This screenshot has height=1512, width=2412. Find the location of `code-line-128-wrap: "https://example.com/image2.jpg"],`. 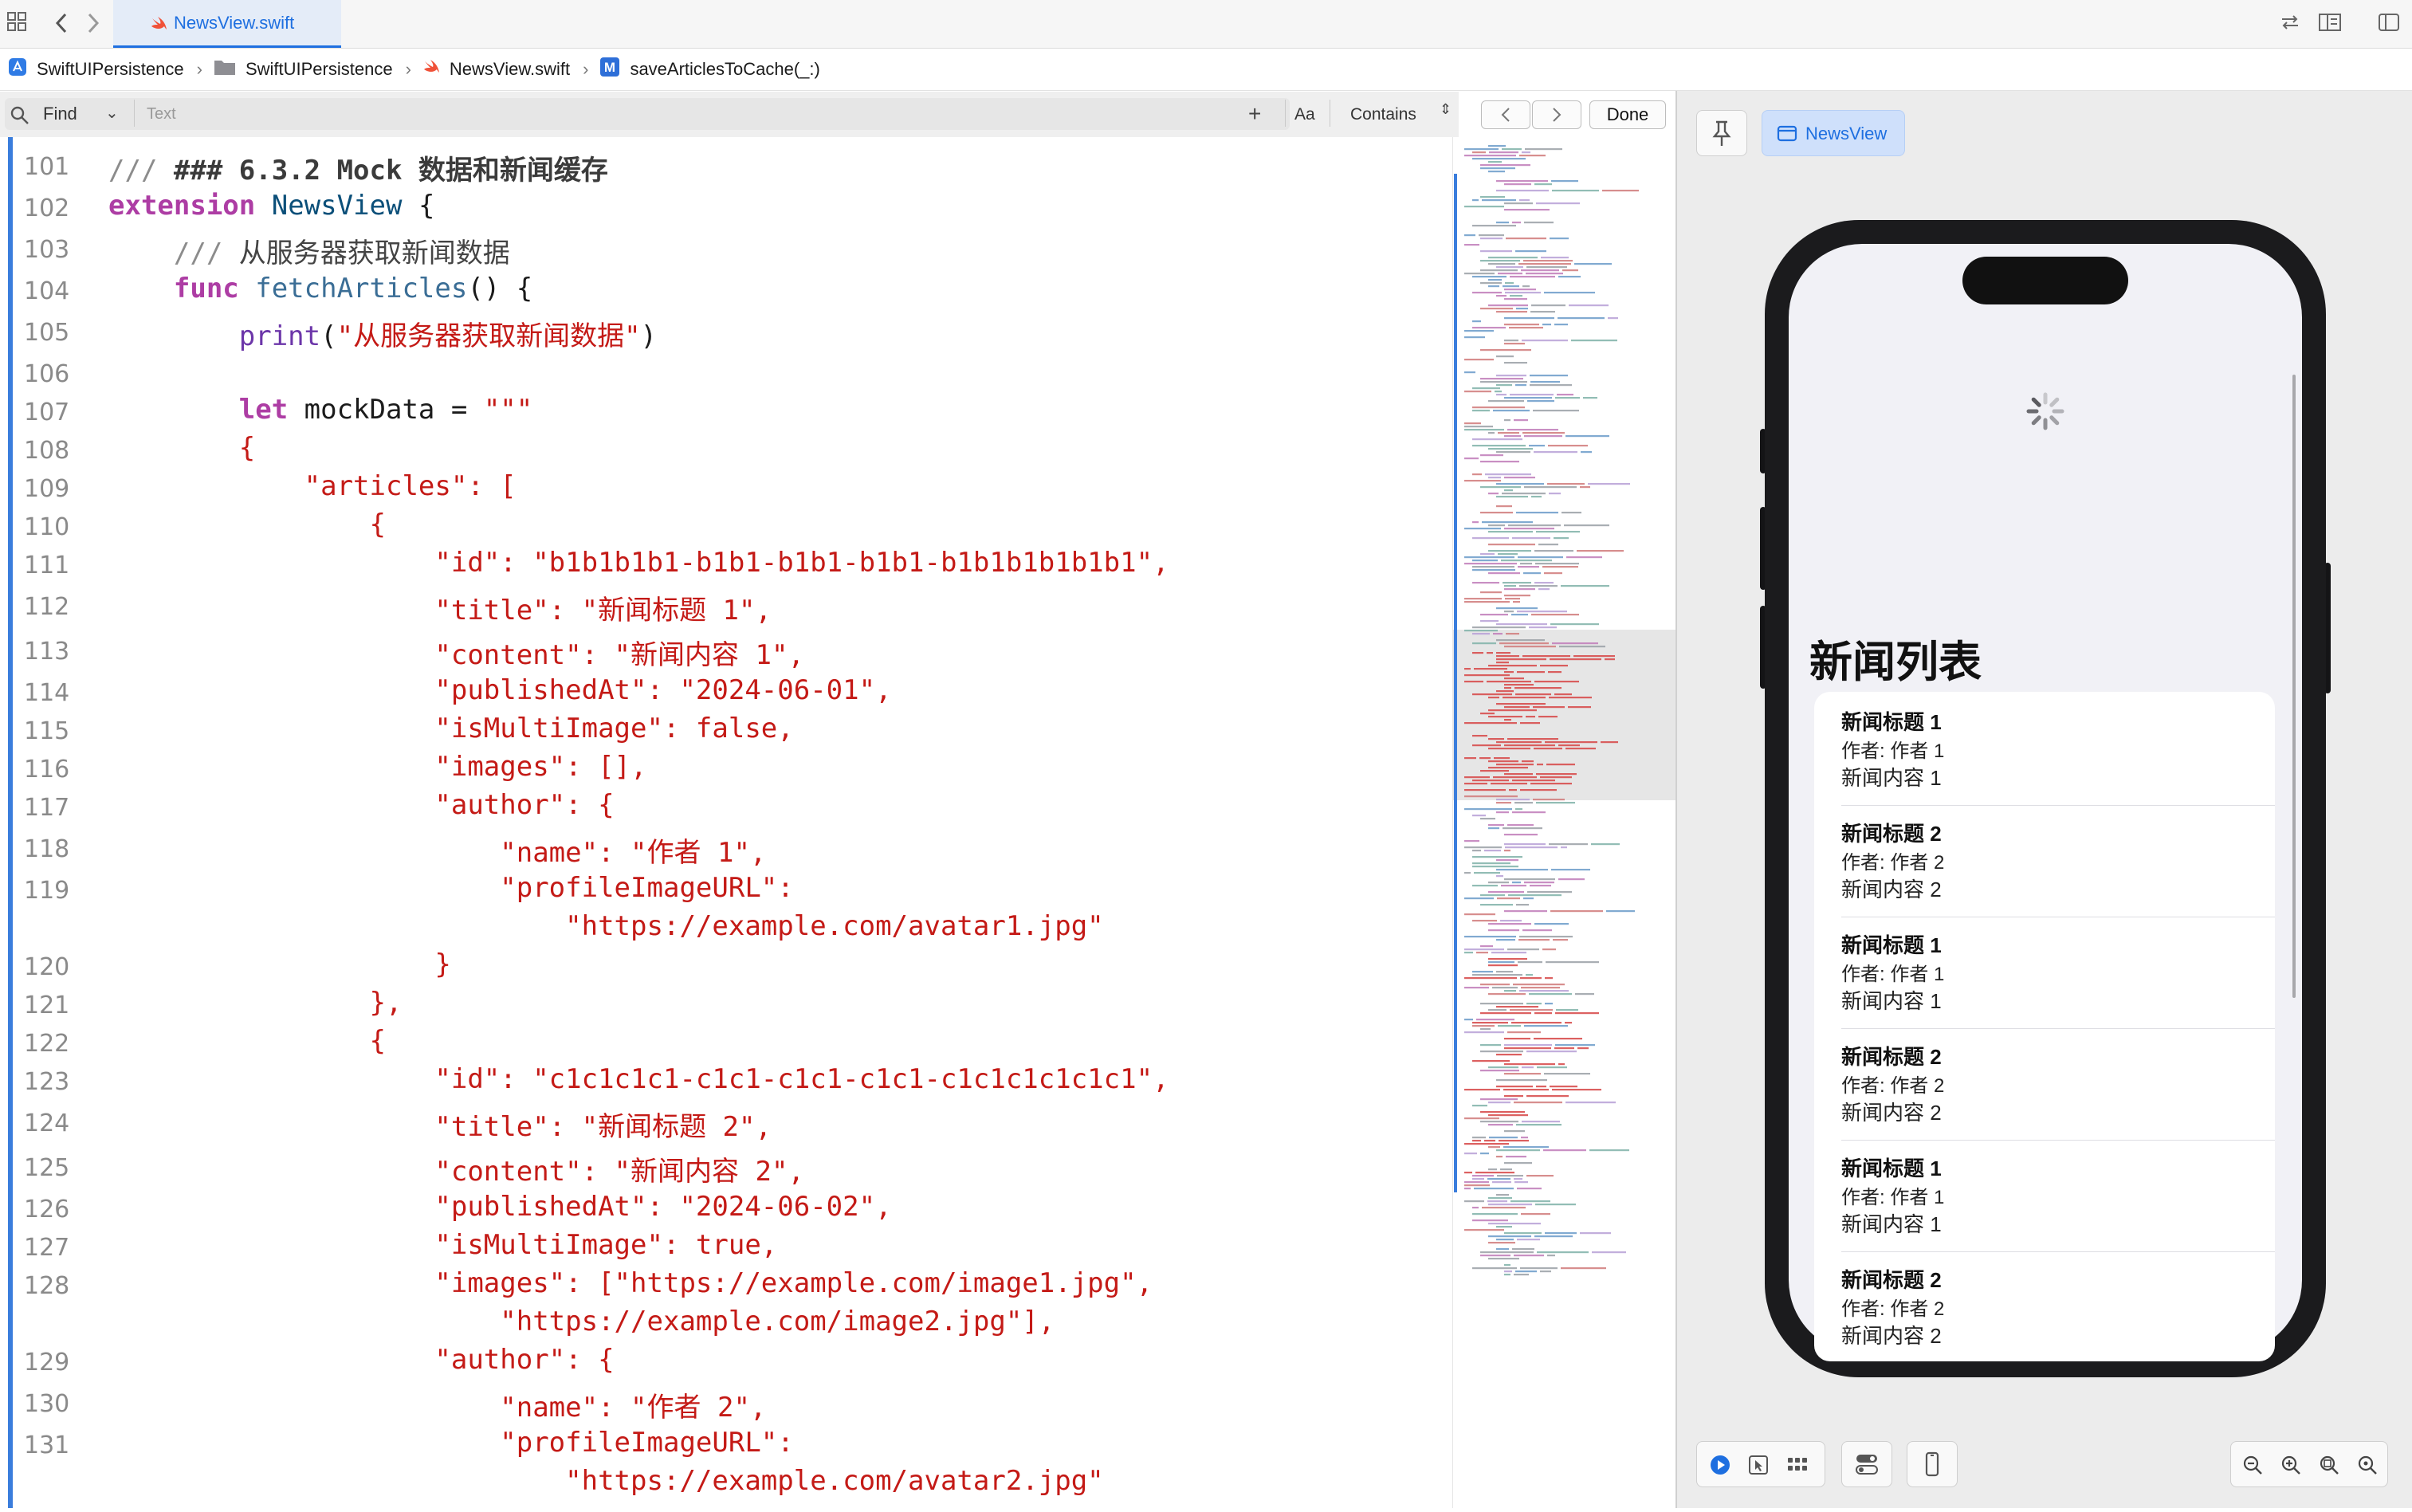

code-line-128-wrap: "https://example.com/image2.jpg"], is located at coordinates (581, 1321).